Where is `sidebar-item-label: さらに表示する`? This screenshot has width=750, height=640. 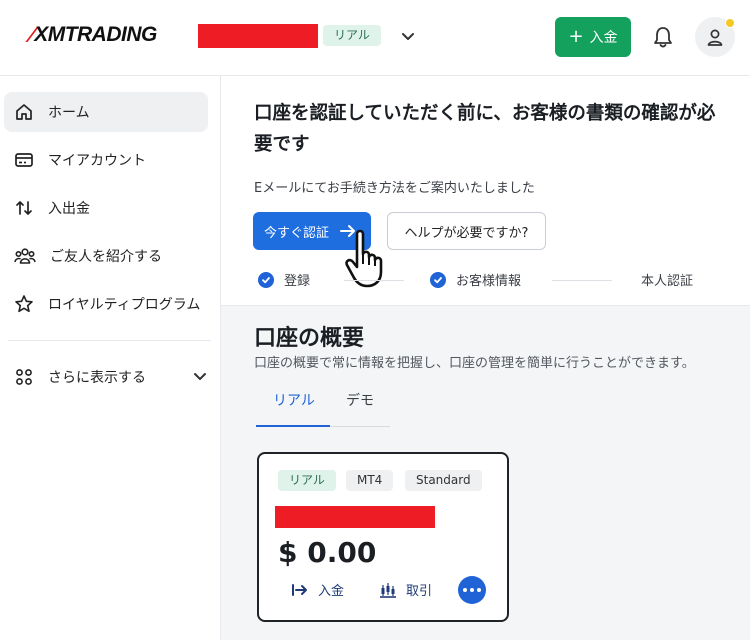
sidebar-item-label: さらに表示する is located at coordinates (97, 378).